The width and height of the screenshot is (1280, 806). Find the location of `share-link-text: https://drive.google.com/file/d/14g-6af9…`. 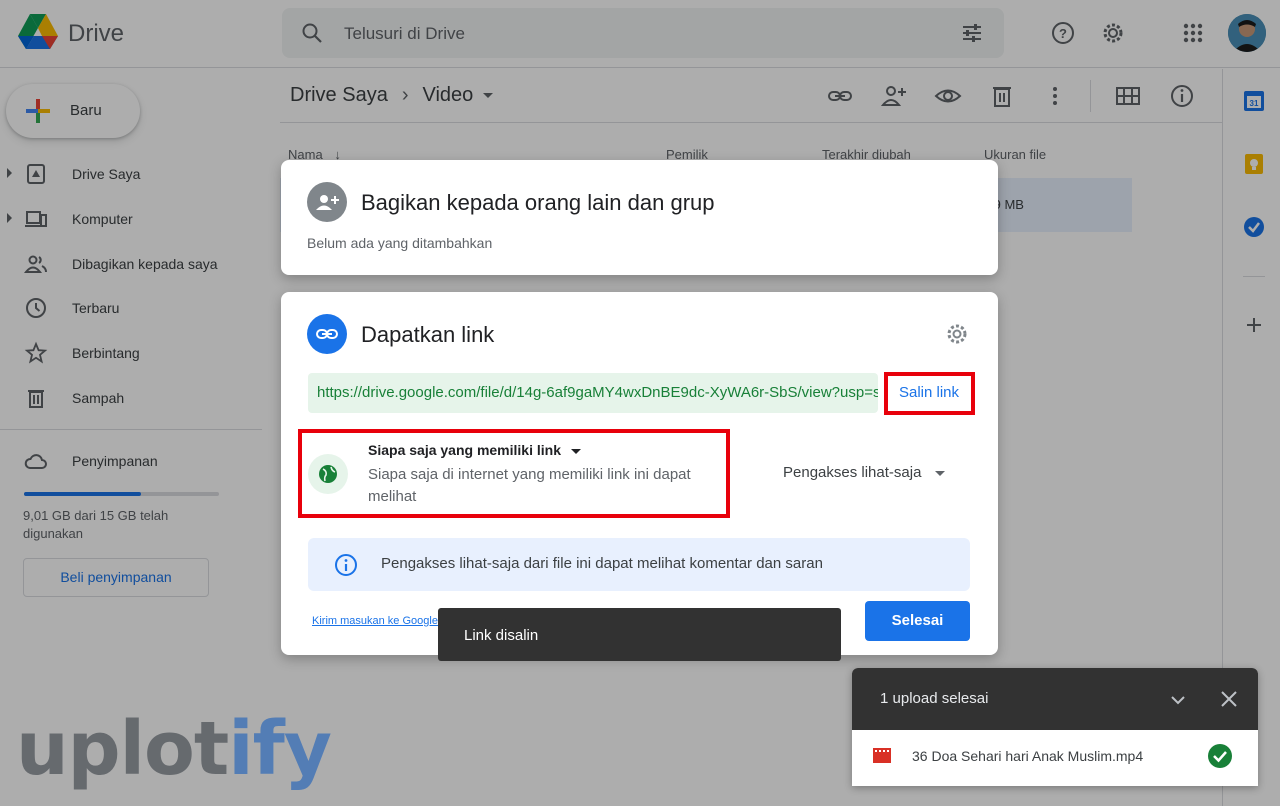

share-link-text: https://drive.google.com/file/d/14g-6af9… is located at coordinates (597, 392).